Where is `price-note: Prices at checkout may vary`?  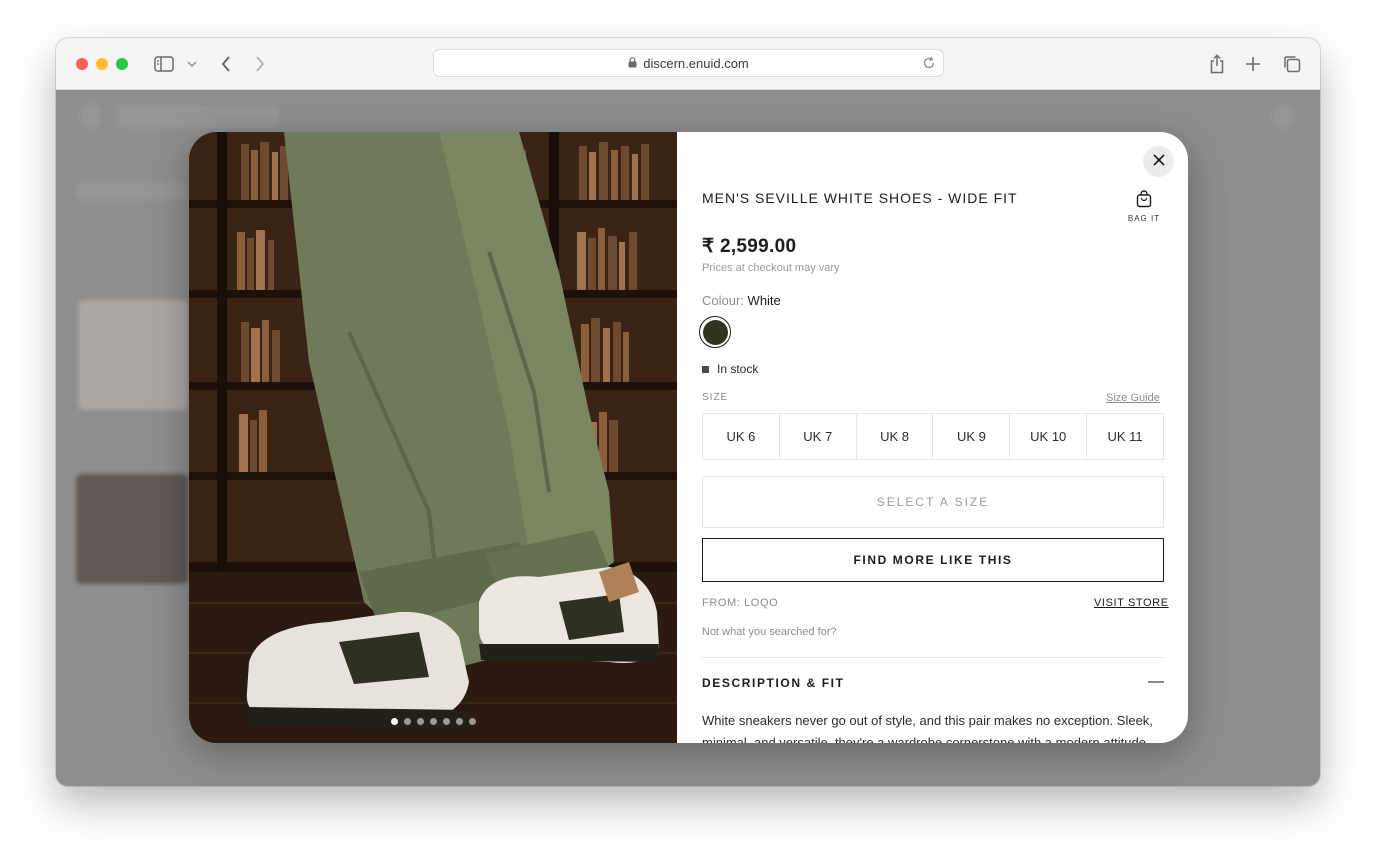 price-note: Prices at checkout may vary is located at coordinates (771, 268).